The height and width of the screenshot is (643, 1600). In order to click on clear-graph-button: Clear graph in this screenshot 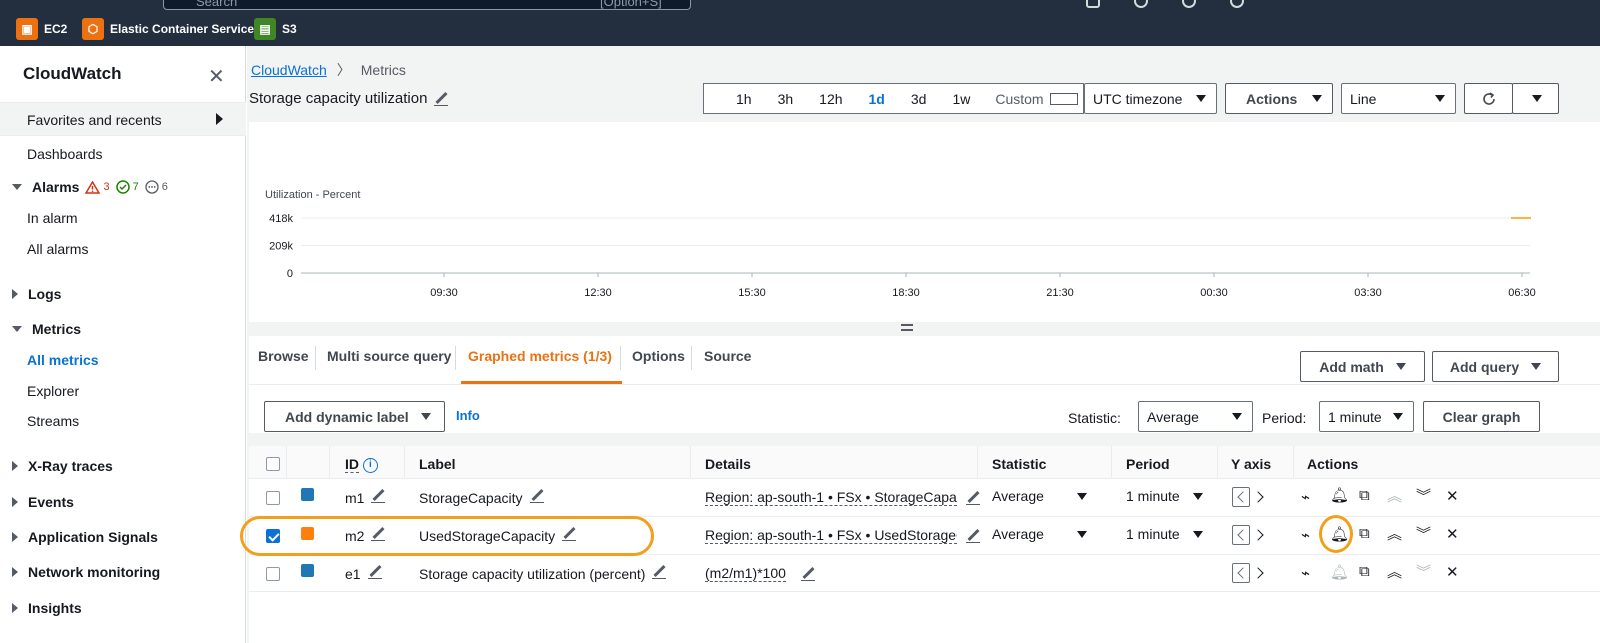, I will do `click(1481, 416)`.